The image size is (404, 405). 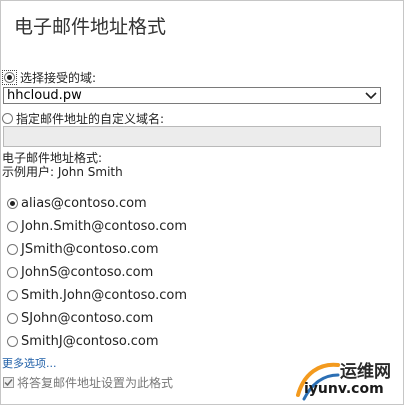 I want to click on accepted-domain-option: 选择接受的域:, so click(x=49, y=77).